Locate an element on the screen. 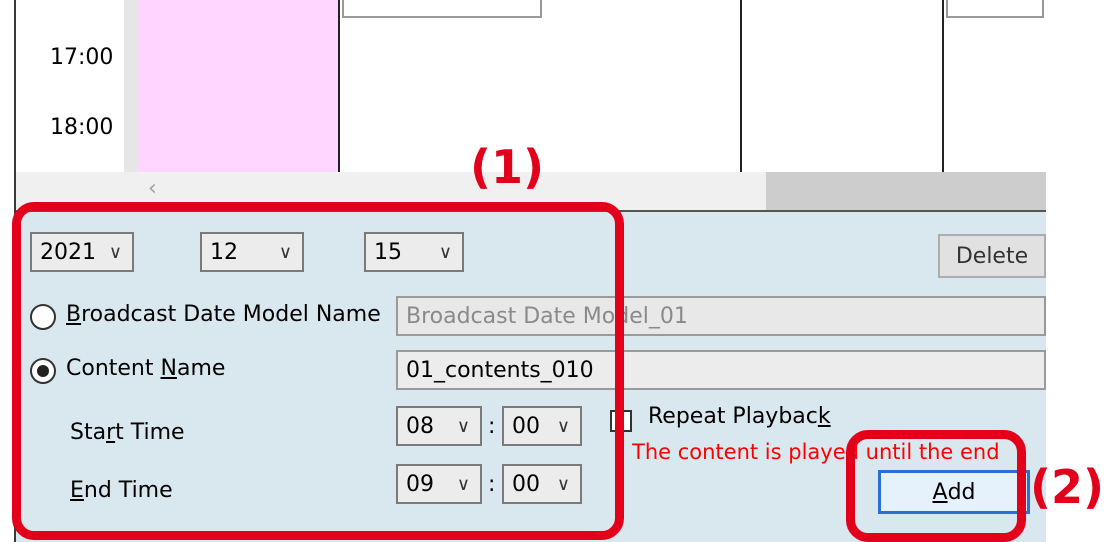 This screenshot has height=542, width=1120. callout-label-2: (2) is located at coordinates (1067, 487).